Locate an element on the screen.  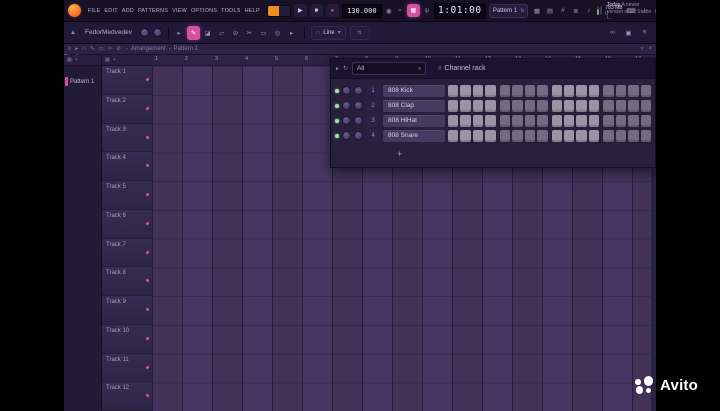
track-header: Track 12 is located at coordinates (127, 396).